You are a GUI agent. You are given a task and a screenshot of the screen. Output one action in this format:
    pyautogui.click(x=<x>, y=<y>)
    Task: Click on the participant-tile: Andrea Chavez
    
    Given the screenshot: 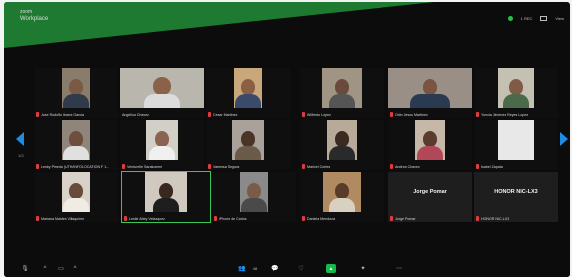 What is the action you would take?
    pyautogui.click(x=430, y=145)
    